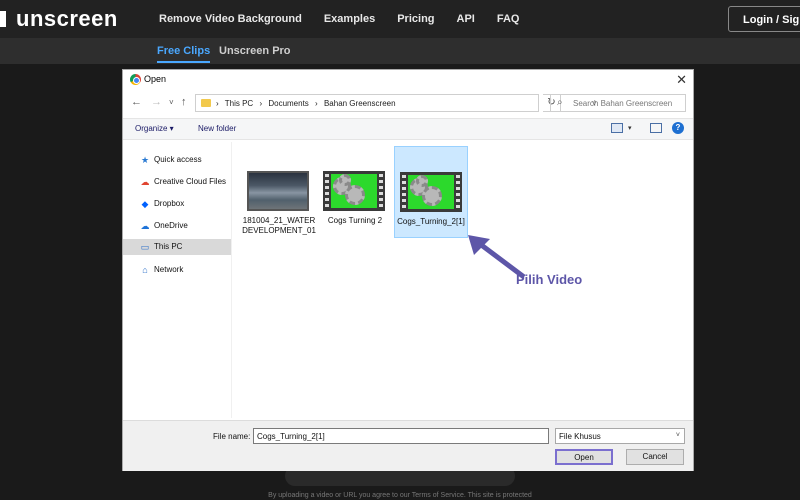 This screenshot has width=800, height=500. I want to click on search-placeholder: Search Bahan Greenscreen, so click(623, 103).